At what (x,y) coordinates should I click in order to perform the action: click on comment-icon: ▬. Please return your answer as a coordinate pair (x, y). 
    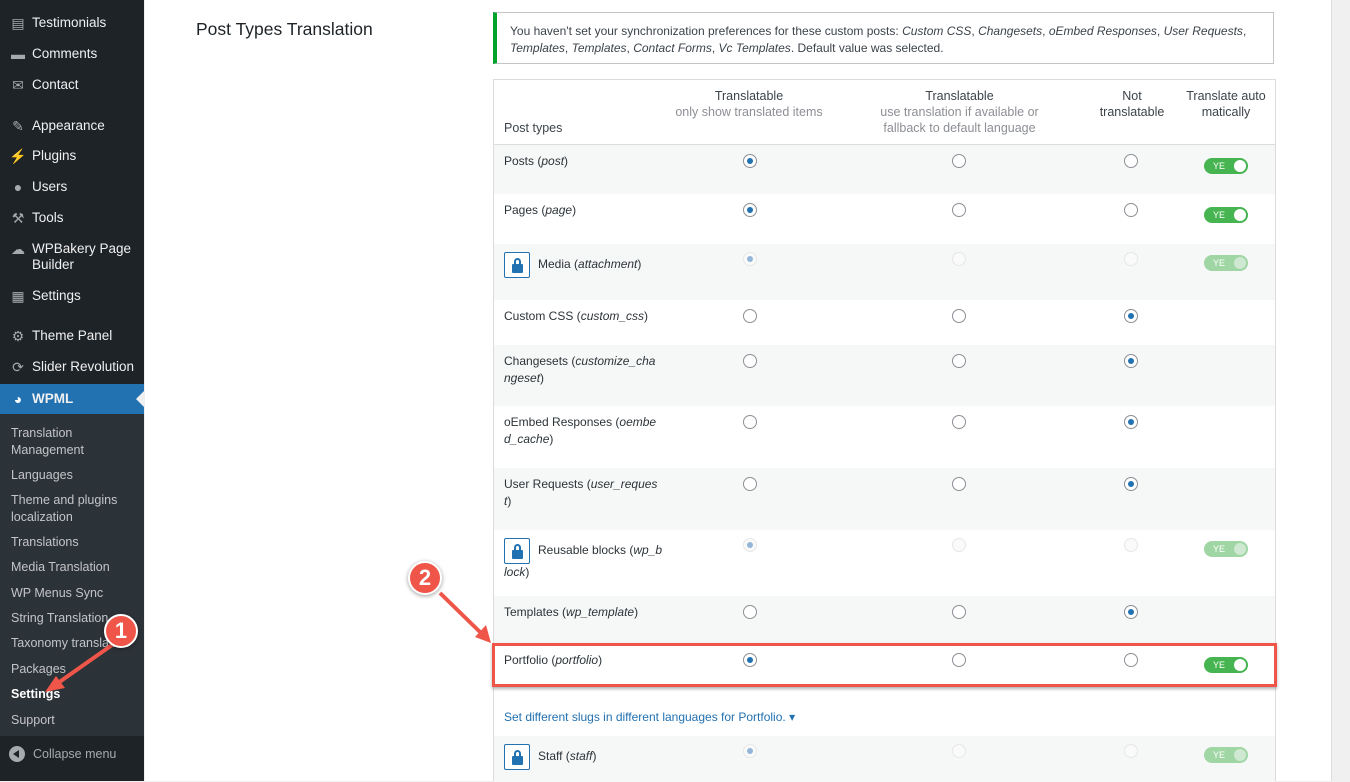
    Looking at the image, I should click on (18, 54).